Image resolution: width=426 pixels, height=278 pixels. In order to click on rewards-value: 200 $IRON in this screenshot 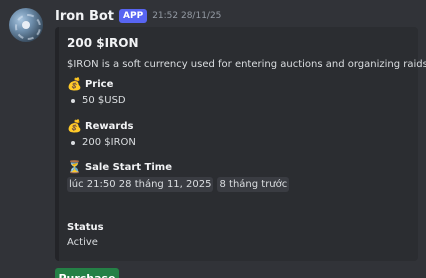, I will do `click(103, 142)`.